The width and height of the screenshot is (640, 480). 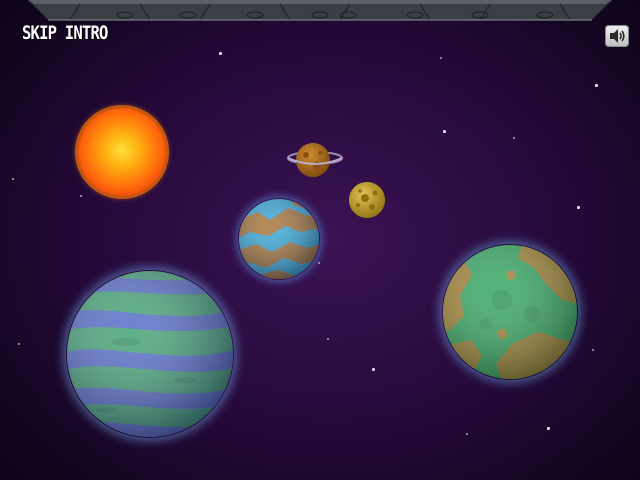 I want to click on speaker-icon, so click(x=617, y=36).